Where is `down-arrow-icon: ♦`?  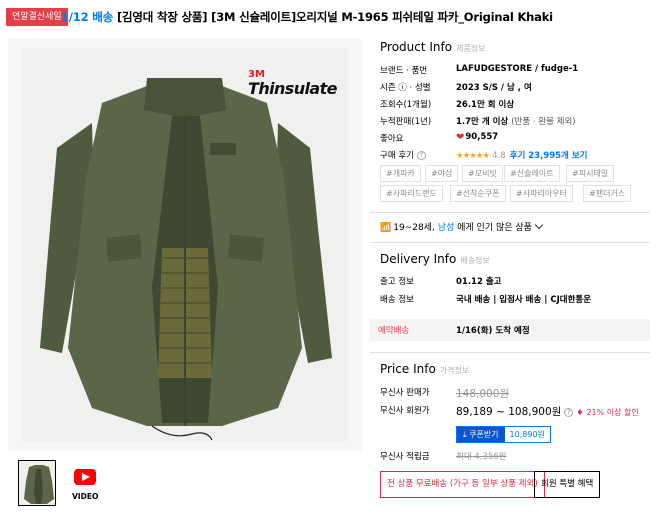 down-arrow-icon: ♦ is located at coordinates (580, 412).